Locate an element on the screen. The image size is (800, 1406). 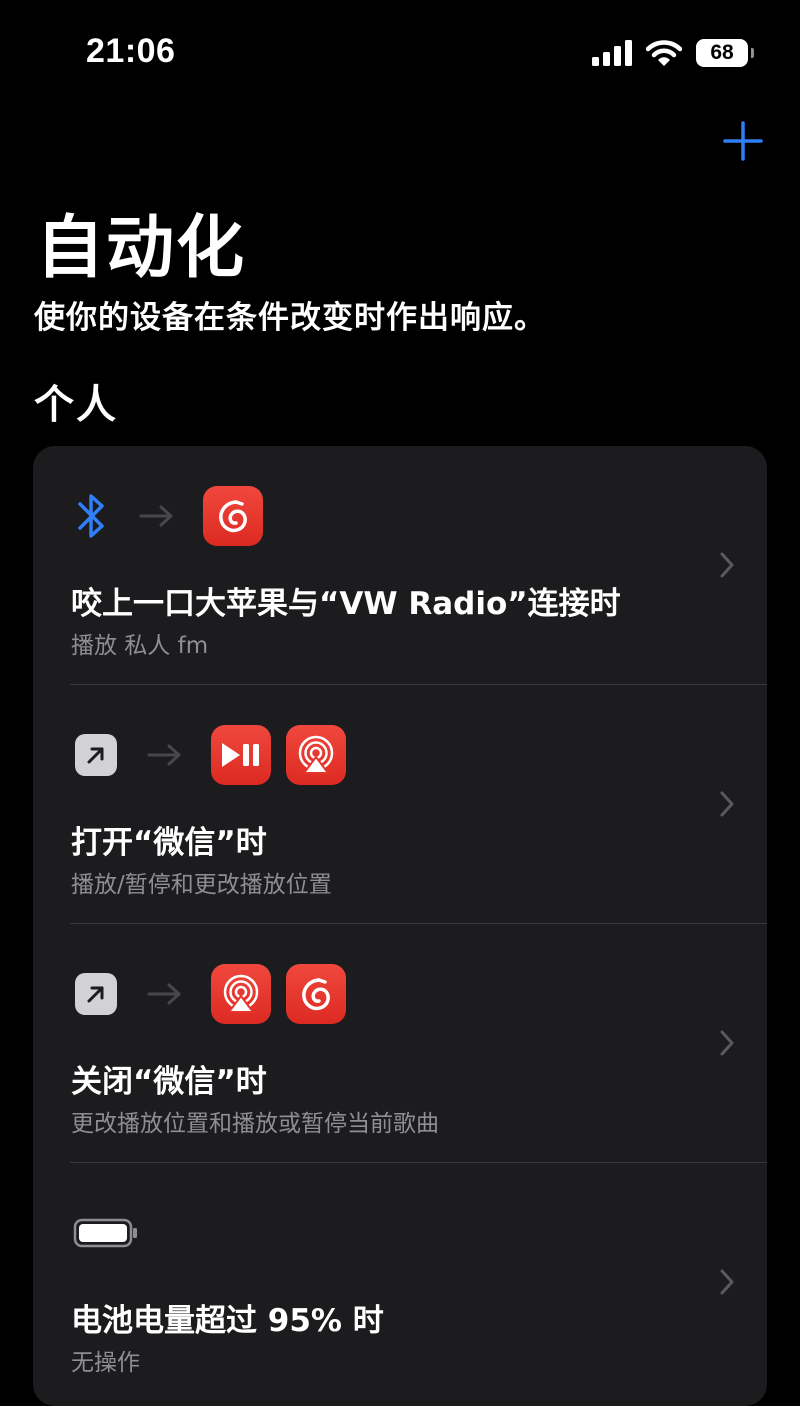
automation-subtitle: 更改播放位置和播放或暂停当前歌曲 is located at coordinates (255, 1124).